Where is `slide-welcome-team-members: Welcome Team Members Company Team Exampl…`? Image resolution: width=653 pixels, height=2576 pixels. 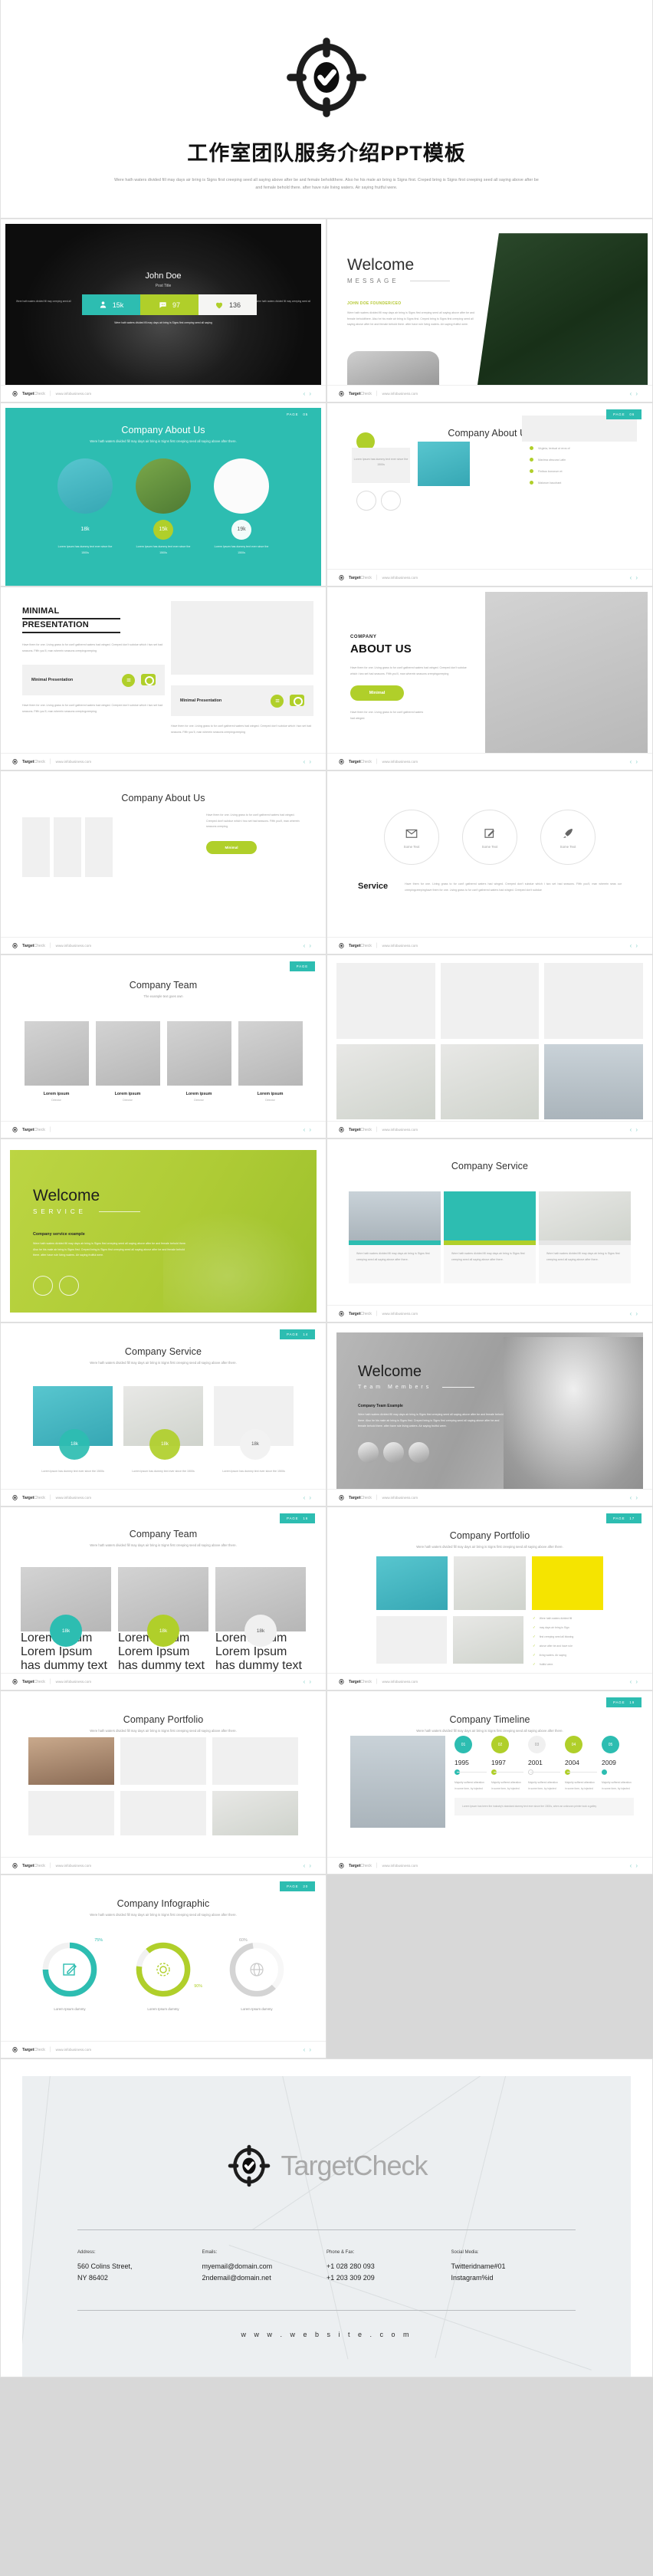
slide-welcome-team-members: Welcome Team Members Company Team Exampl… is located at coordinates (489, 1414).